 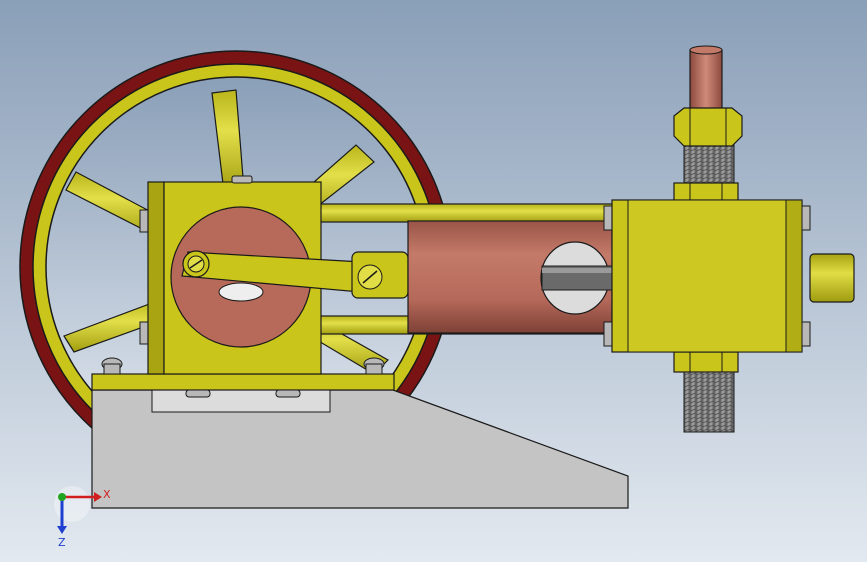 I want to click on upper-hex-nut, so click(x=708, y=127).